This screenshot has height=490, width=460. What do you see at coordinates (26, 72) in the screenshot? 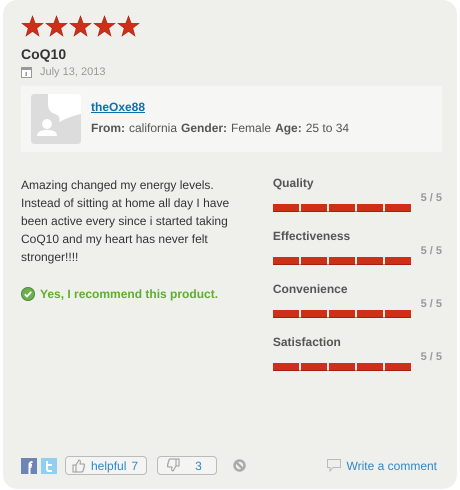
I see `calendar-icon` at bounding box center [26, 72].